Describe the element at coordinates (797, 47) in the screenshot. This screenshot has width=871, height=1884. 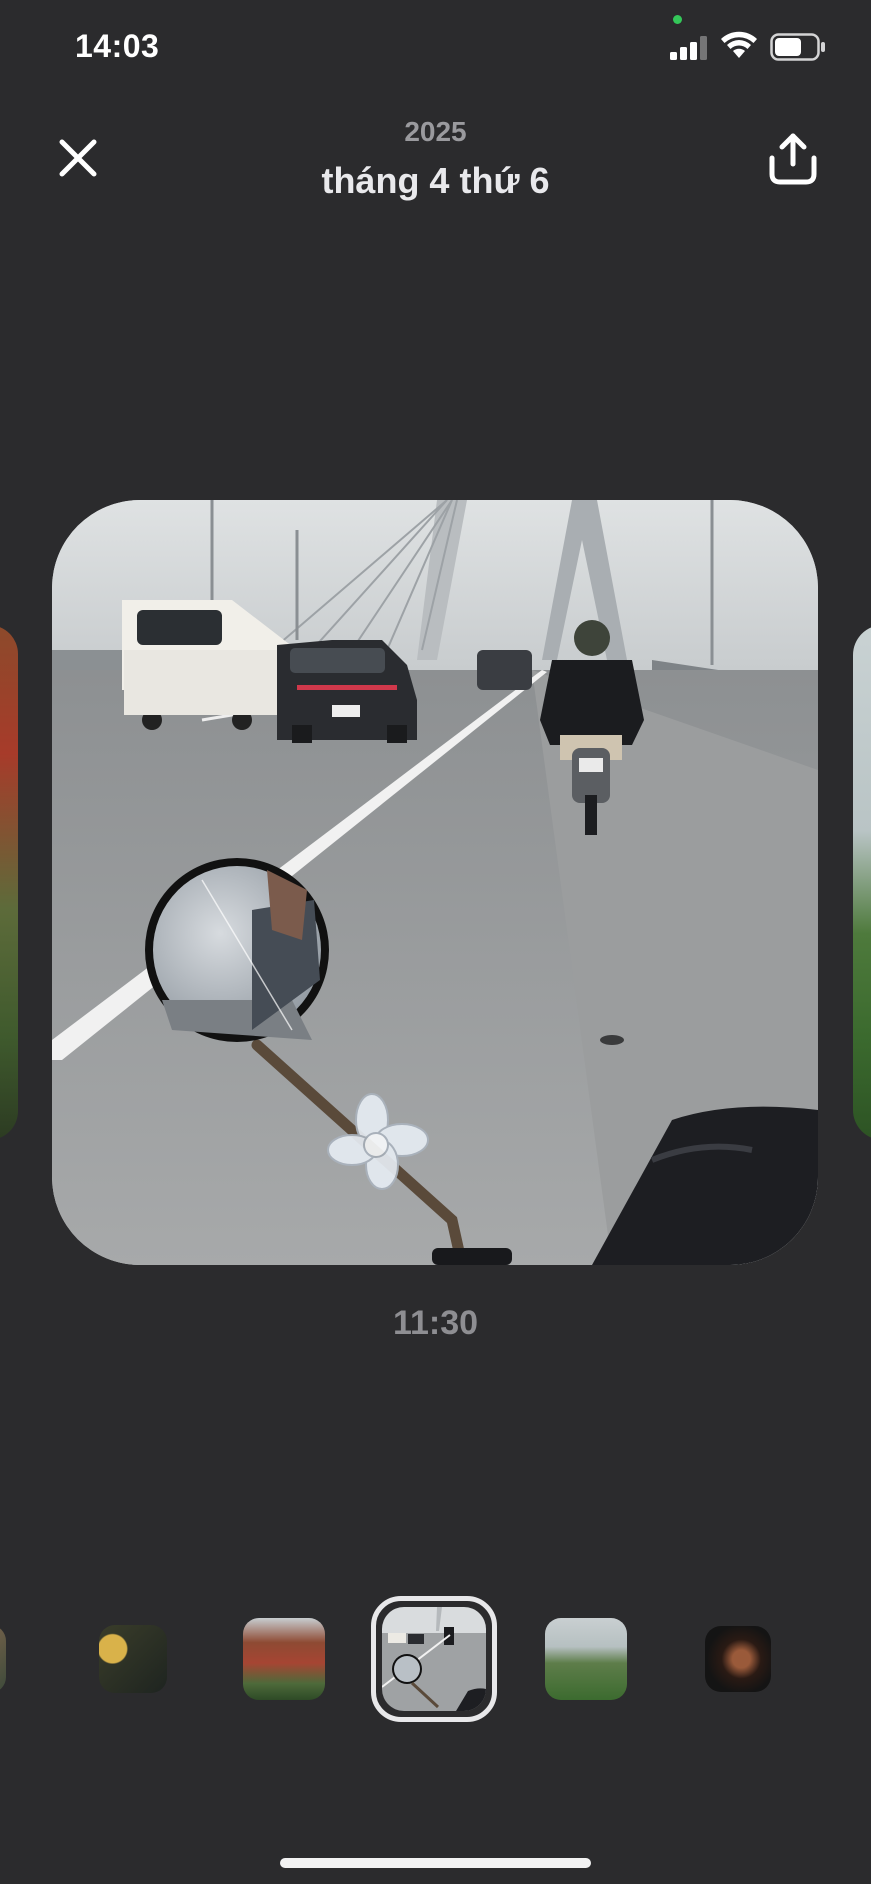
I see `battery-icon` at that location.